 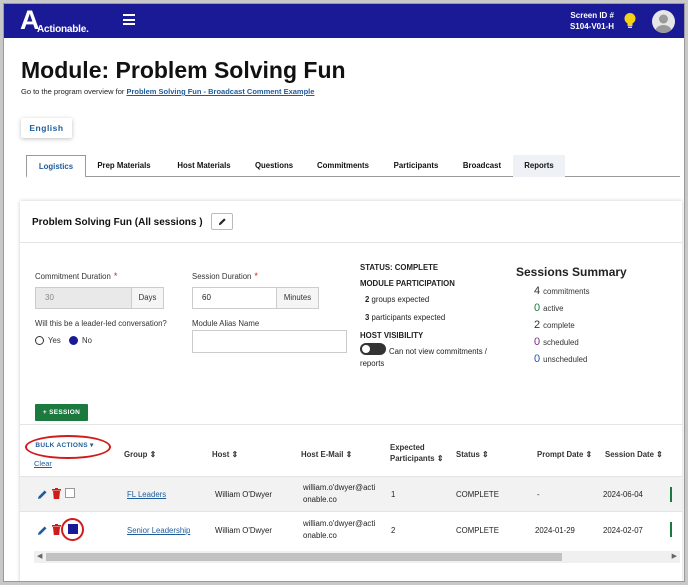 I want to click on module-alias-input, so click(x=269, y=341).